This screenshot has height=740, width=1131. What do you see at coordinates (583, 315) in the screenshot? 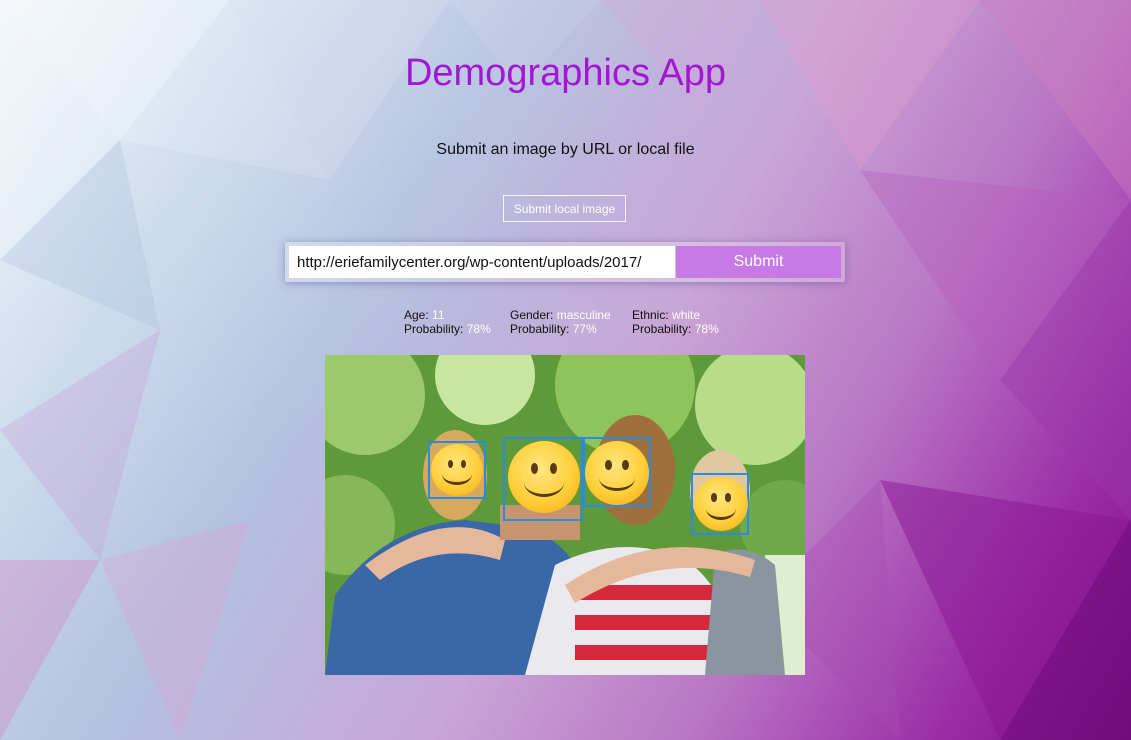
I see `gender-value: masculine` at bounding box center [583, 315].